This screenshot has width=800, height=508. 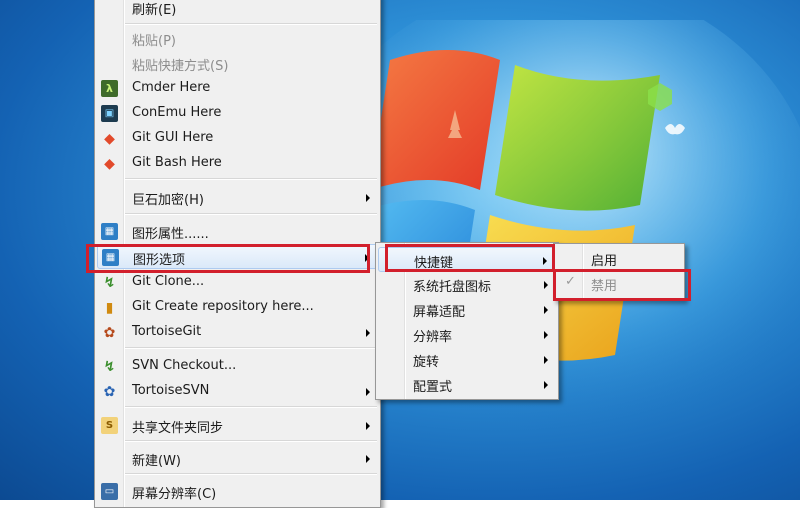 I want to click on submenu-item-hotkeys: 快捷键, so click(x=467, y=259).